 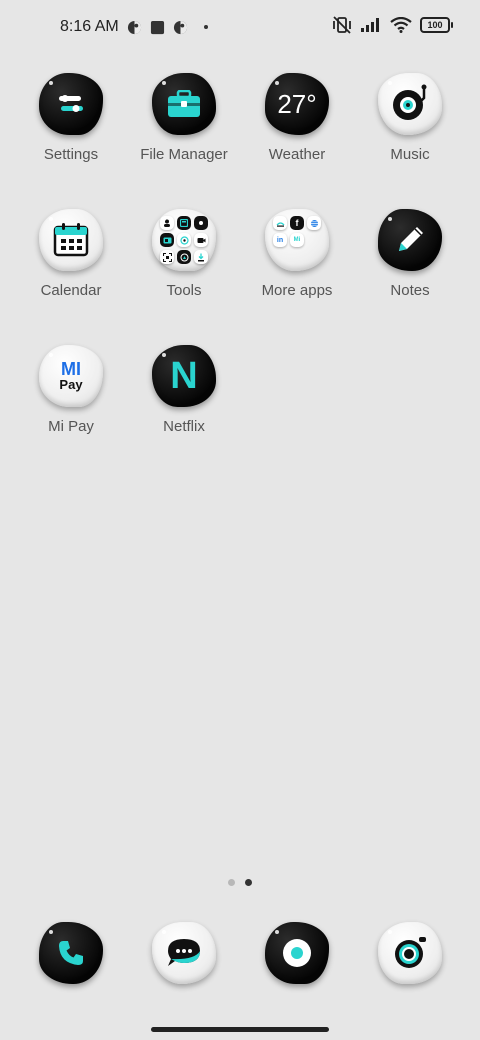 What do you see at coordinates (401, 25) in the screenshot?
I see `wifi-icon` at bounding box center [401, 25].